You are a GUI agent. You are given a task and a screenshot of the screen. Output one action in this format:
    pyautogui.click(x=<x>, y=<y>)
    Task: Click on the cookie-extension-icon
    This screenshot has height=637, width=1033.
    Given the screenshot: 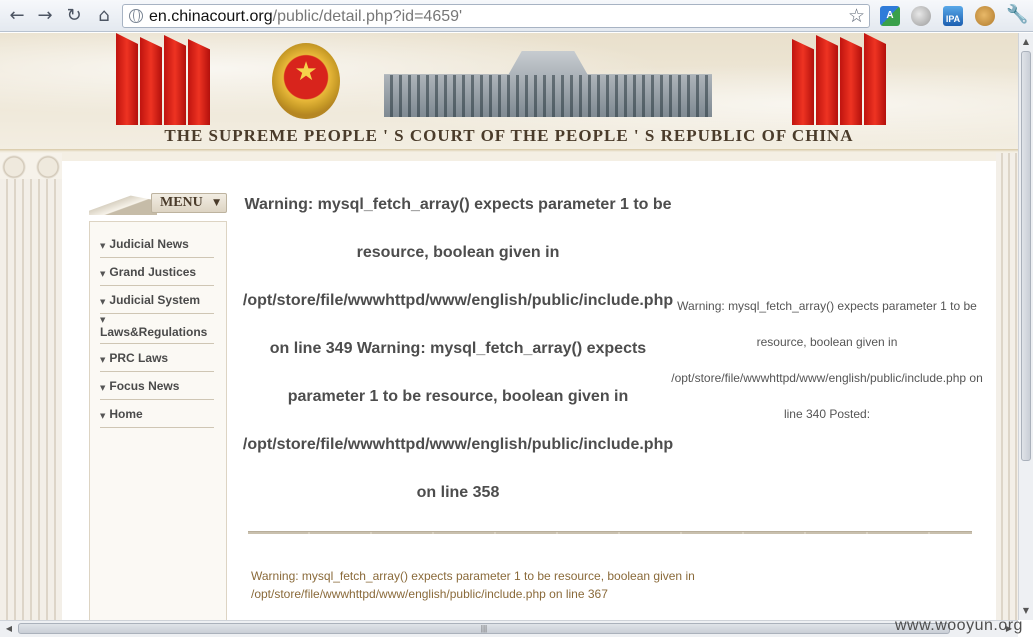 What is the action you would take?
    pyautogui.click(x=985, y=16)
    